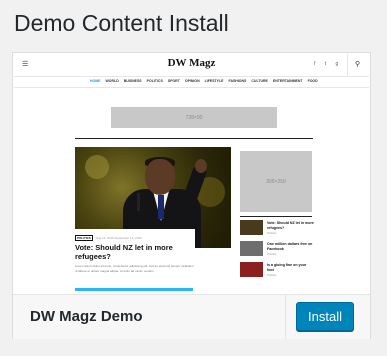 The height and width of the screenshot is (356, 387). I want to click on nav-item-culture: CULTURE, so click(259, 81).